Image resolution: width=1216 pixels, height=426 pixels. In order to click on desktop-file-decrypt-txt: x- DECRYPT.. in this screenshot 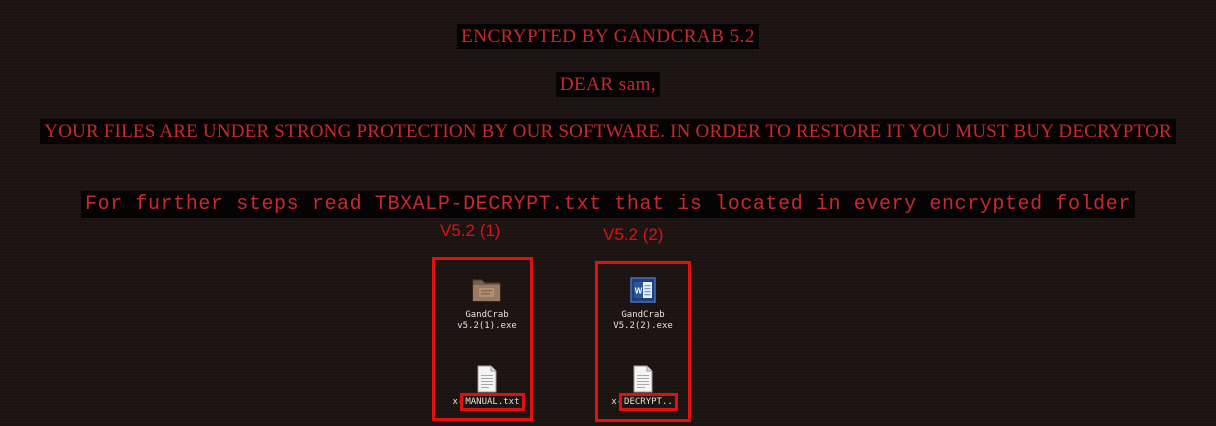, I will do `click(643, 388)`.